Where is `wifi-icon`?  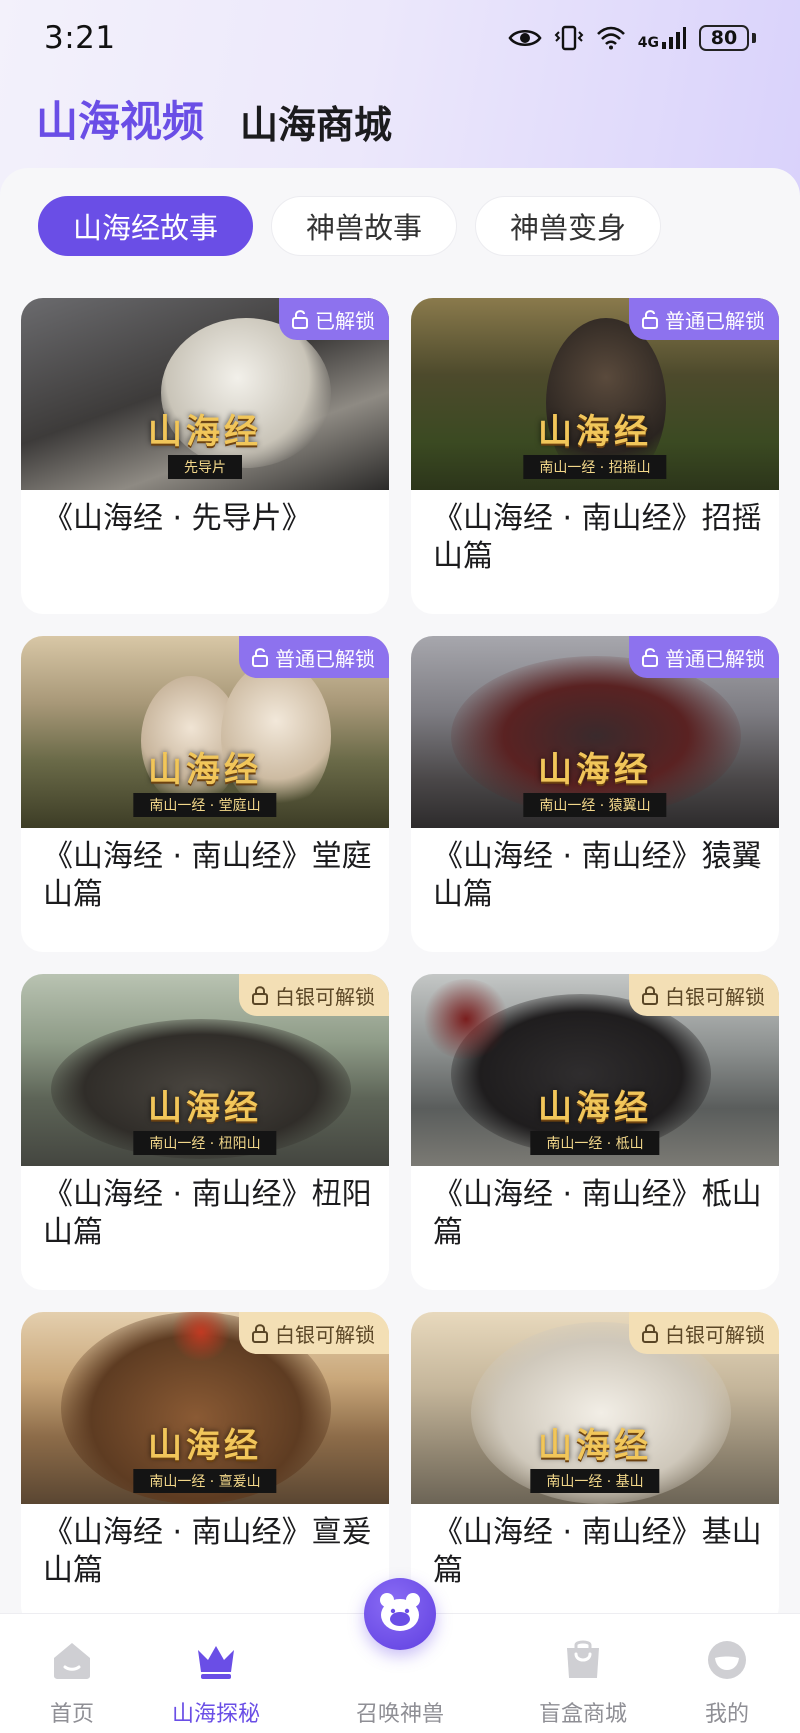
wifi-icon is located at coordinates (611, 38).